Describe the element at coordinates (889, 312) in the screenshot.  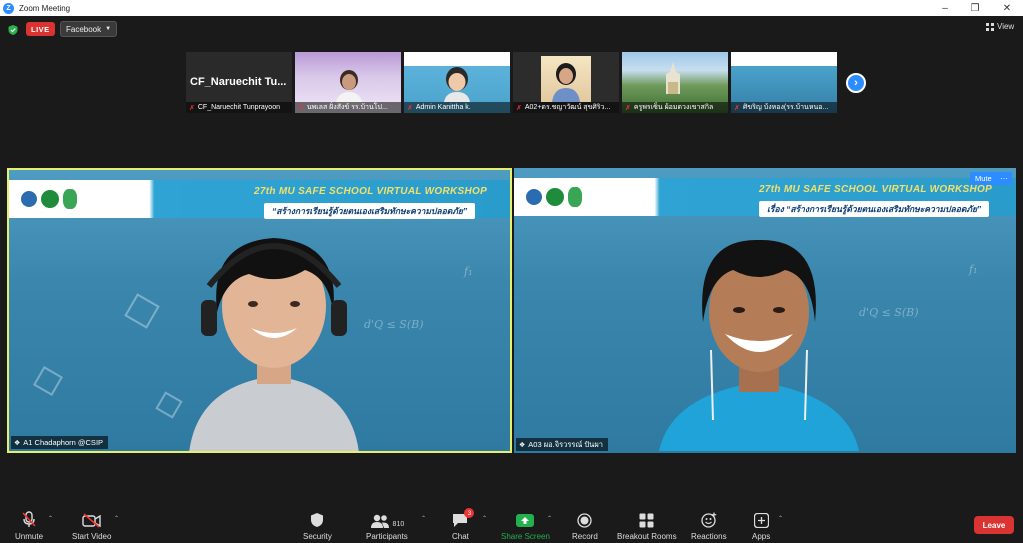
I see `decorative-formula: d'Q ≤ S(B)` at that location.